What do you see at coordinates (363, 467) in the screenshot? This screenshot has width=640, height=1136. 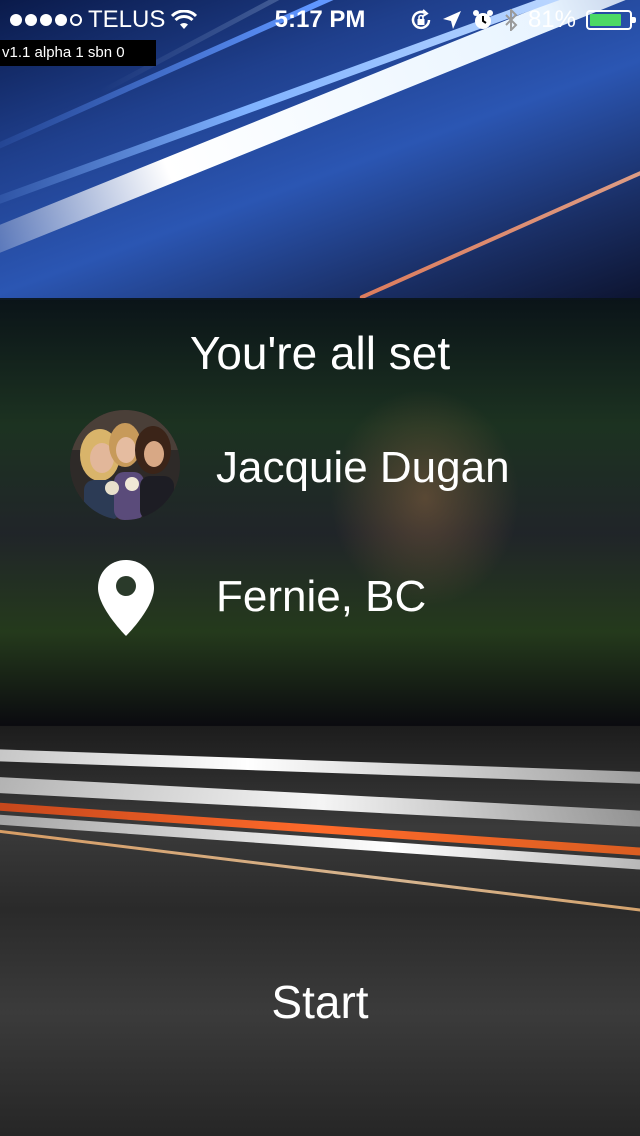 I see `user-name: Jacquie Dugan` at bounding box center [363, 467].